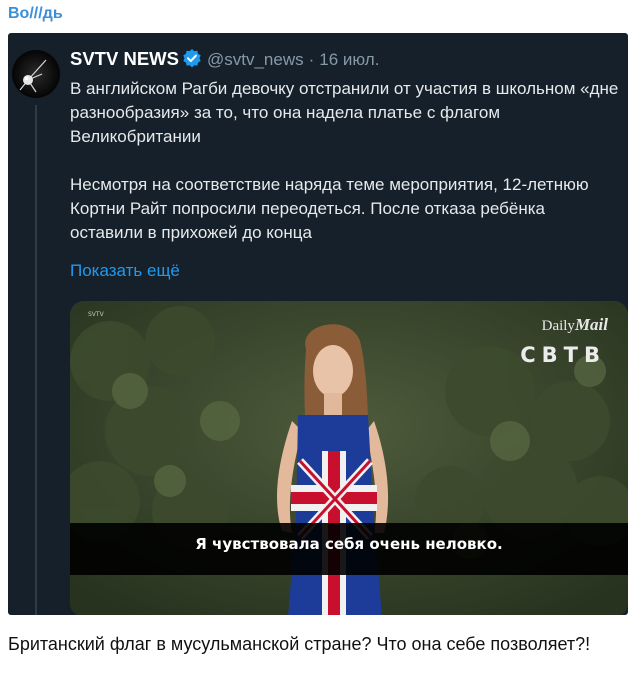 Image resolution: width=640 pixels, height=692 pixels. I want to click on tweet-header: SVTV NEWS @svtv_news · 16 июл., so click(224, 60).